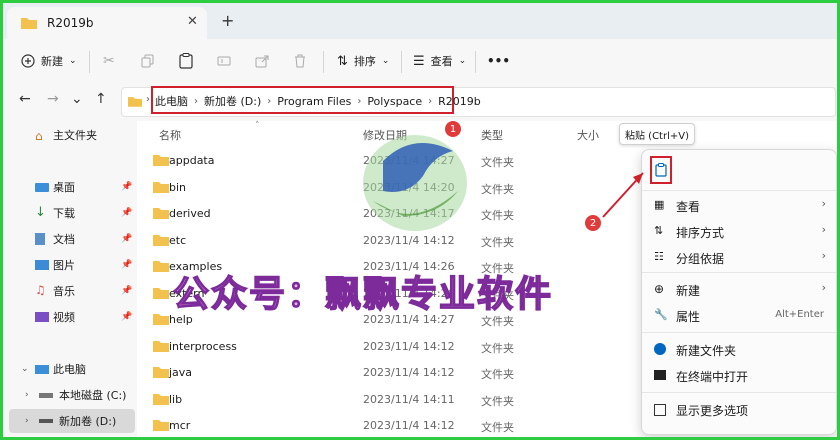  Describe the element at coordinates (363, 294) in the screenshot. I see `watermark-text: 公众号：飘飘专业软件` at that location.